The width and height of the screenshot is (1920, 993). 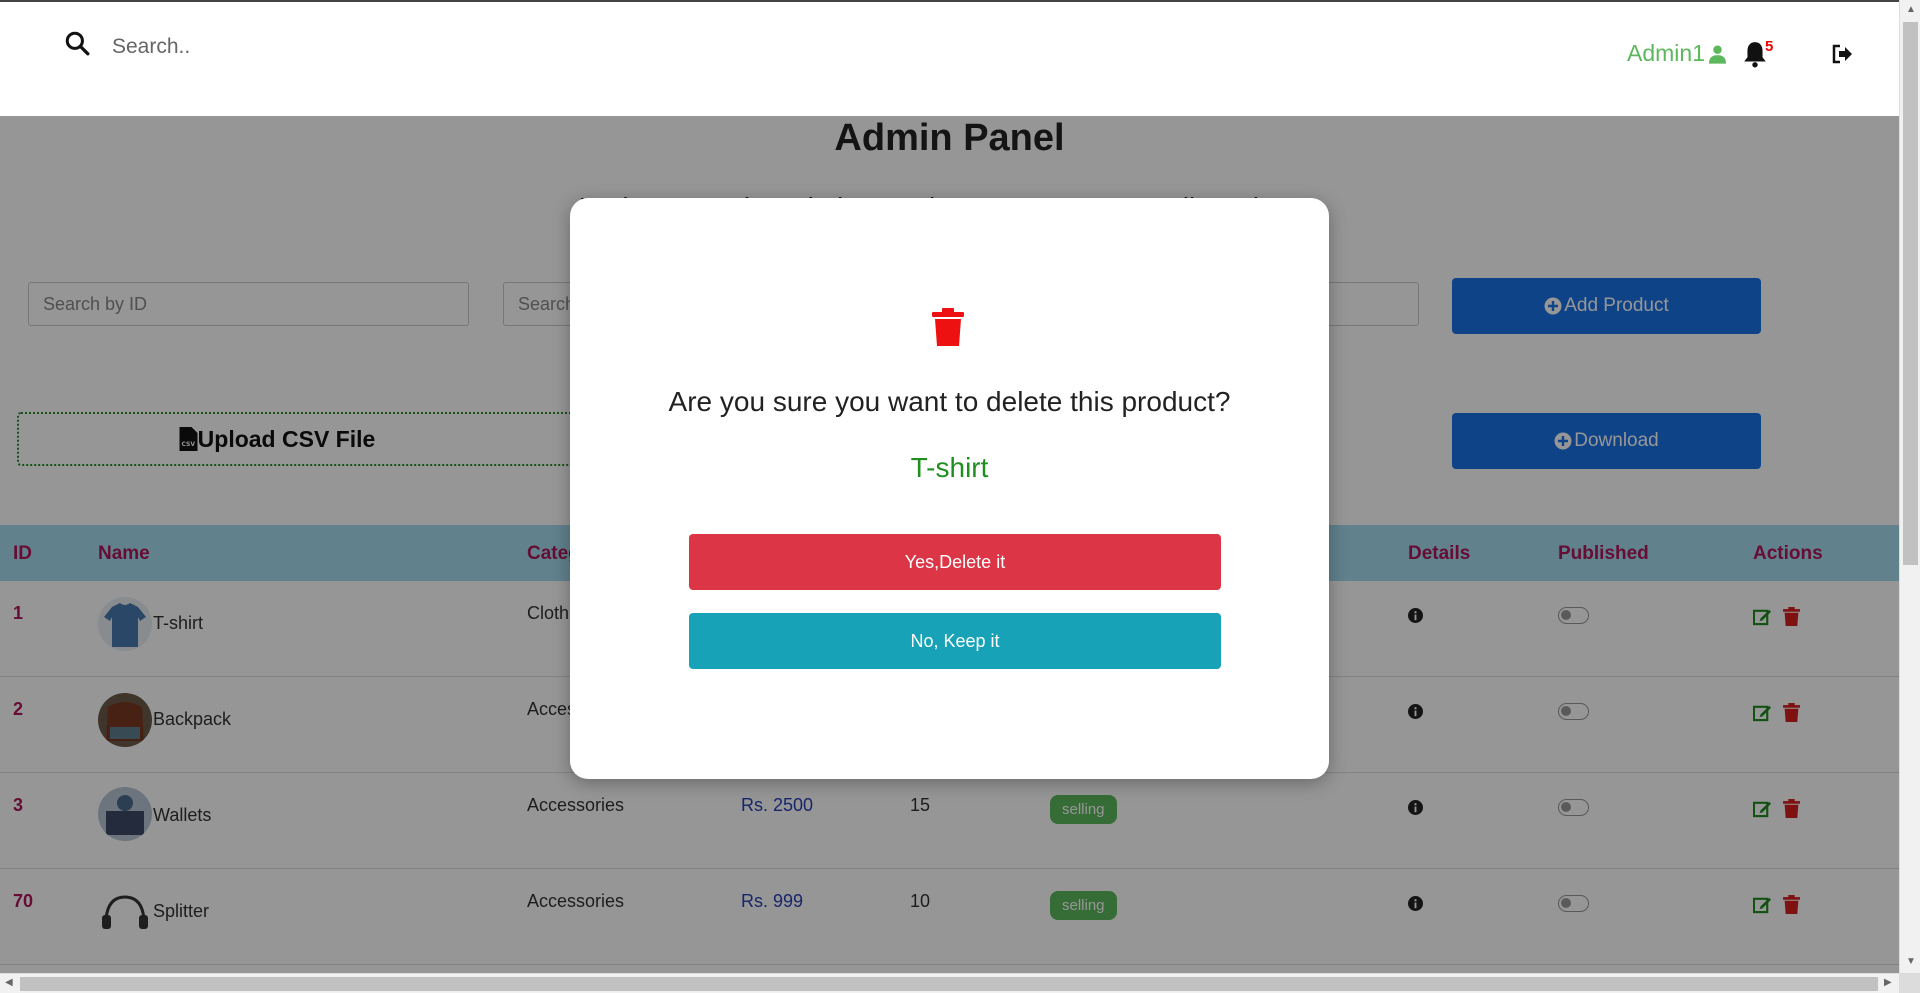 What do you see at coordinates (362, 47) in the screenshot?
I see `global-search-input` at bounding box center [362, 47].